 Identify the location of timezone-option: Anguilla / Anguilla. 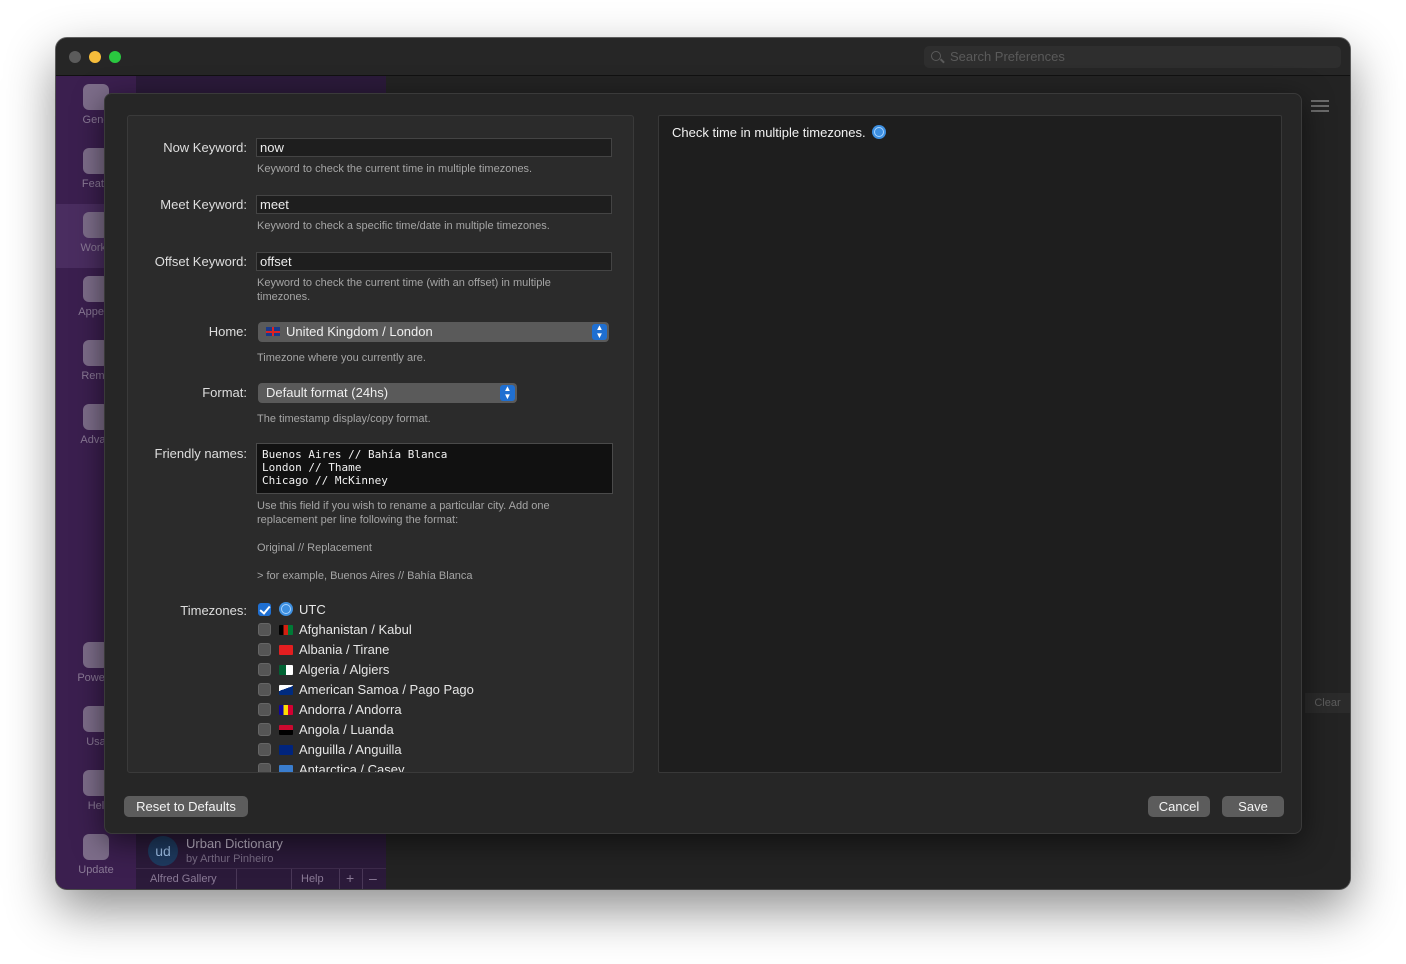
(330, 750).